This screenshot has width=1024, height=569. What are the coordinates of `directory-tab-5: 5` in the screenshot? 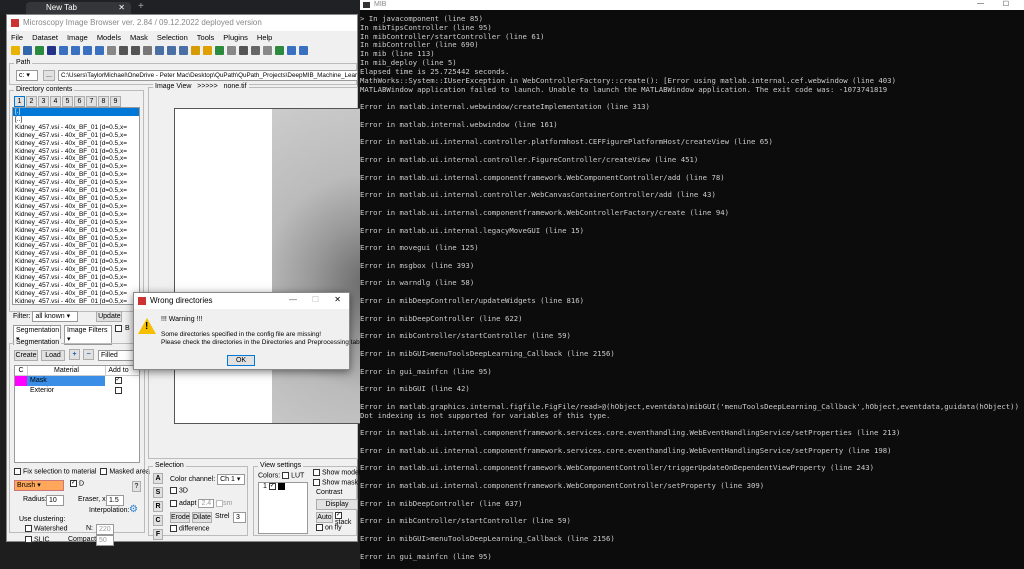 It's located at (67, 101).